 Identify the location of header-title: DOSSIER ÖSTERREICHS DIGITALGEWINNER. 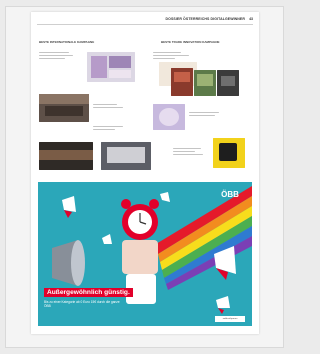
(205, 19).